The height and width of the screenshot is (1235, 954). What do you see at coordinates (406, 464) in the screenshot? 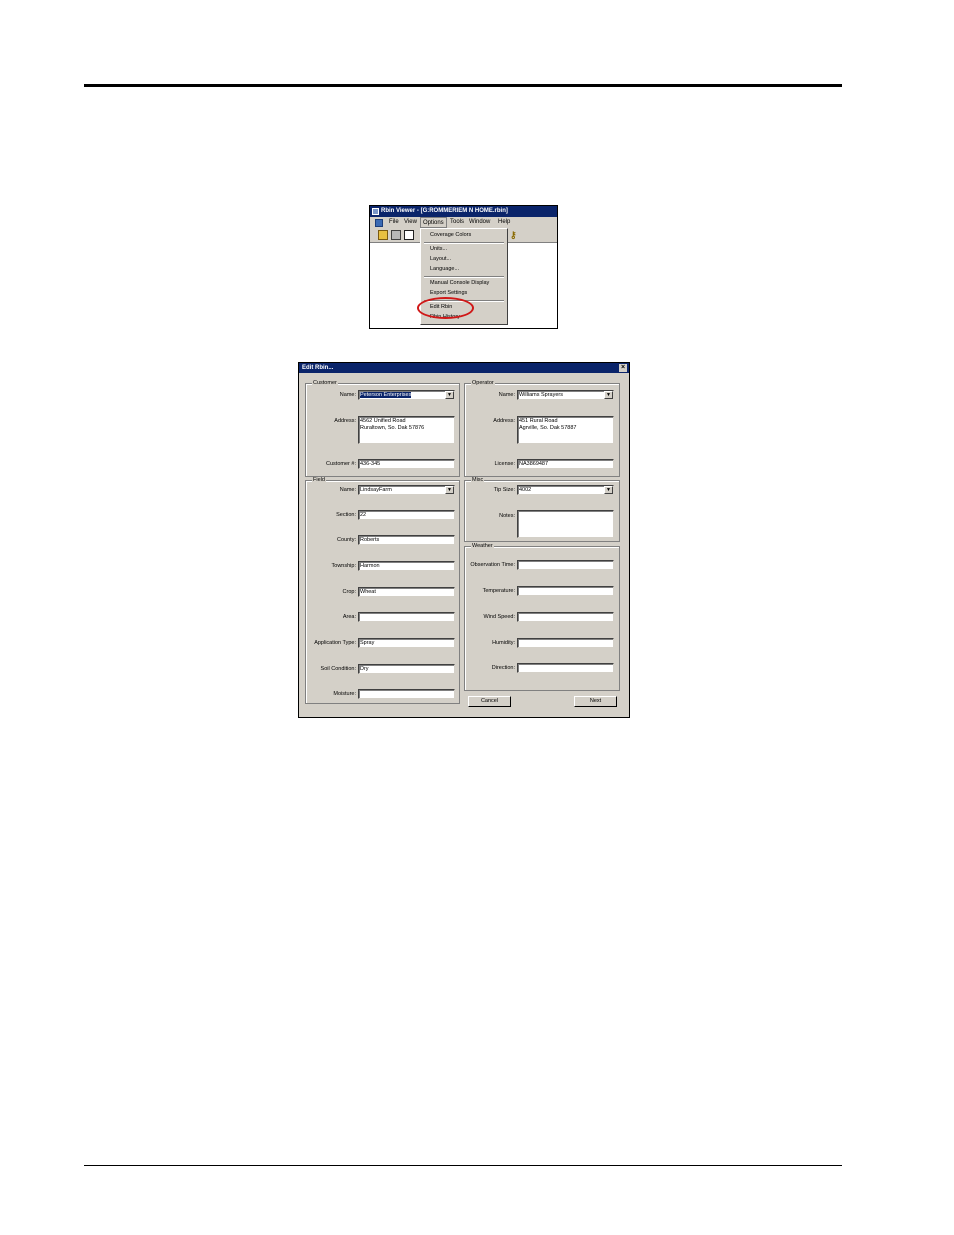
I see `customer-id-input: 436-345` at bounding box center [406, 464].